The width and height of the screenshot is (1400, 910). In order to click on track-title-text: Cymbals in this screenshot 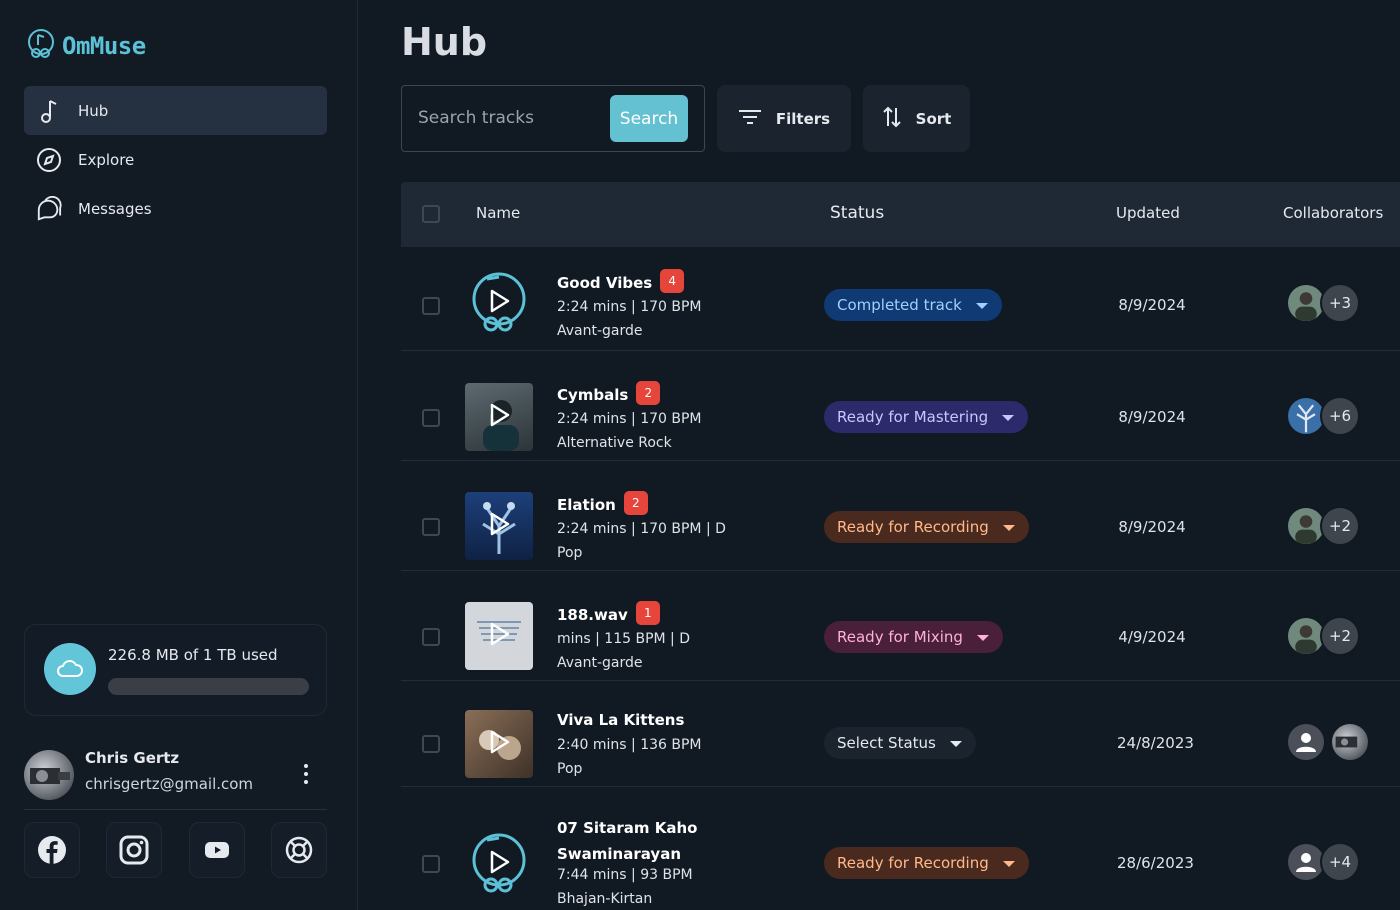, I will do `click(593, 395)`.